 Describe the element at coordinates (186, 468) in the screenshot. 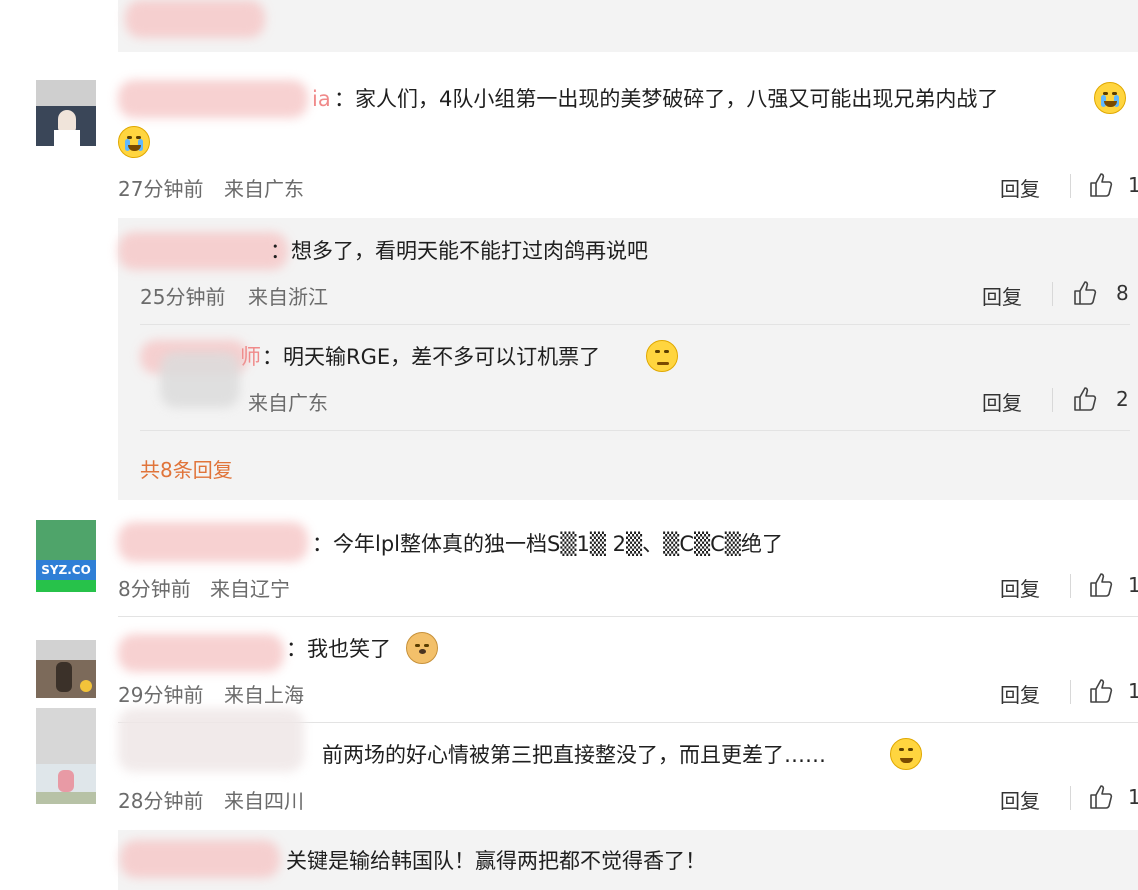

I see `view-all-replies-link: 共8条回复` at that location.